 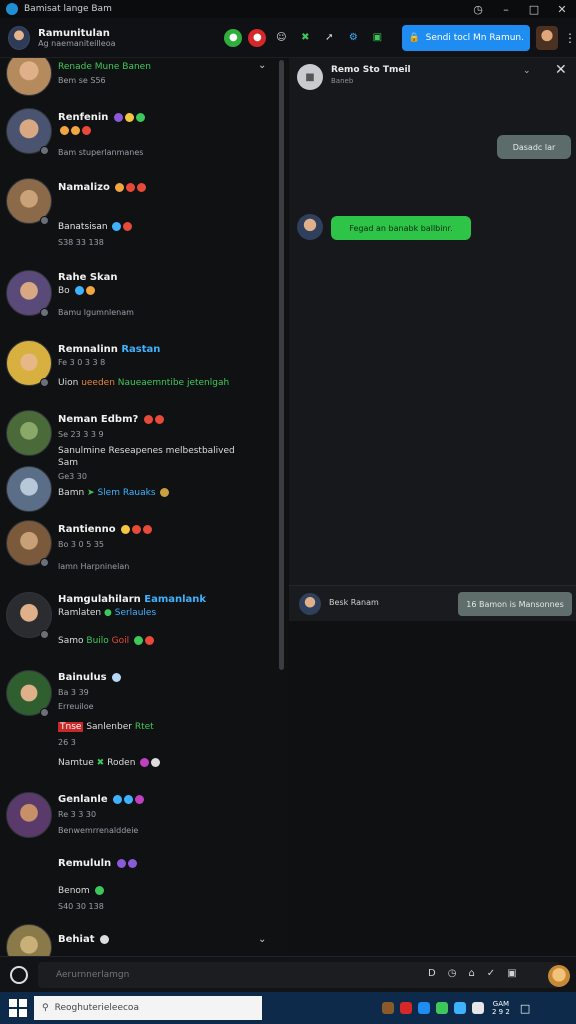 I want to click on window-titlebar: Bamisat lange Bam ◷ – □ ✕, so click(x=288, y=9).